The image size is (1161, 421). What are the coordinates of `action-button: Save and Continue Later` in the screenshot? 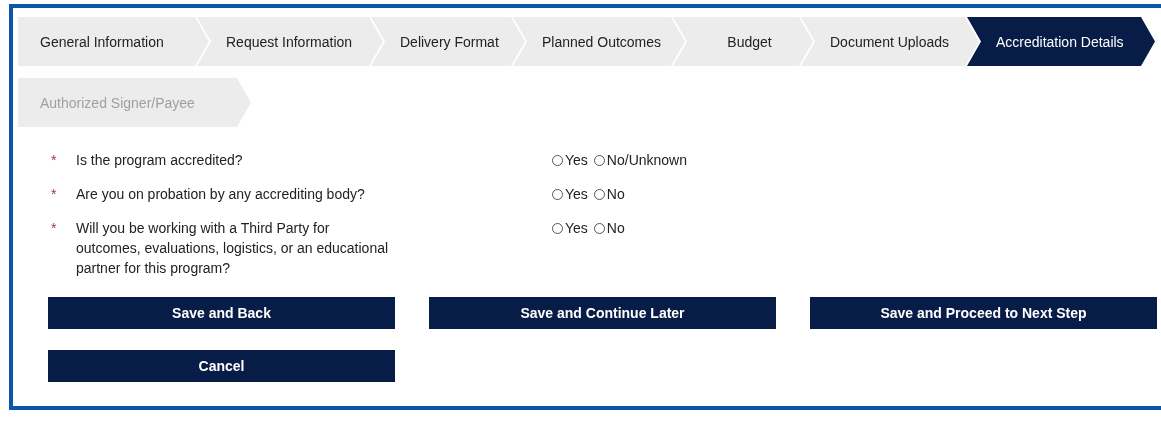 It's located at (602, 313).